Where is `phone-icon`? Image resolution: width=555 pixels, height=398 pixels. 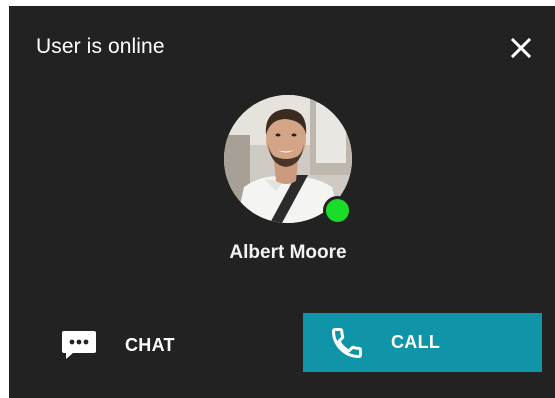 phone-icon is located at coordinates (347, 342).